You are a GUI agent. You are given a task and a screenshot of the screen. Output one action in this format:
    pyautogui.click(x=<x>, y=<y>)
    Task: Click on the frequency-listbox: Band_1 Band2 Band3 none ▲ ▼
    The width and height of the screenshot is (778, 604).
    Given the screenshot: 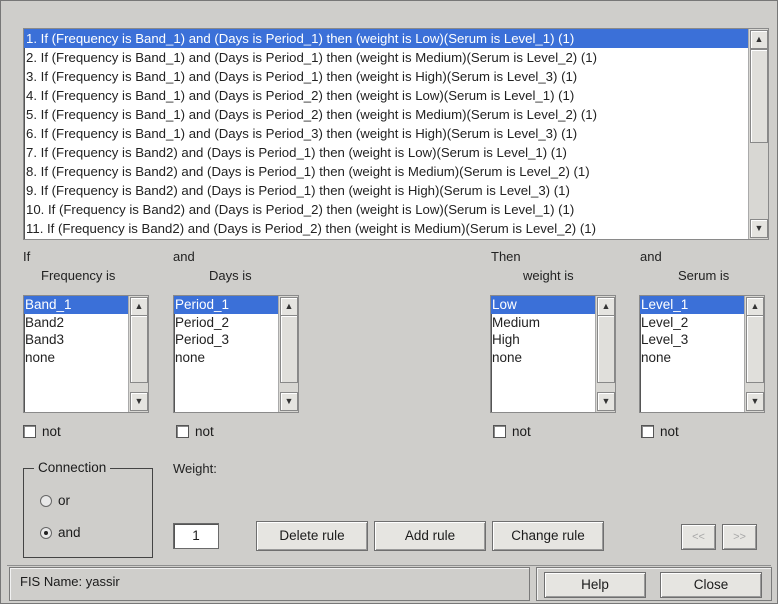 What is the action you would take?
    pyautogui.click(x=86, y=354)
    